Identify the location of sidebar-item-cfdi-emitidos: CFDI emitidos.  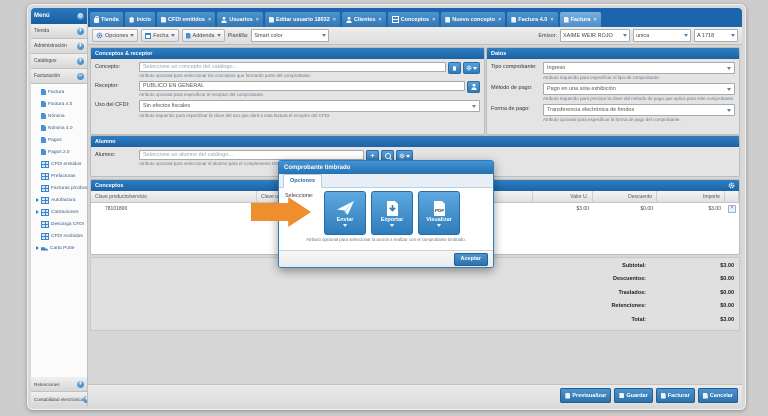
(59, 164).